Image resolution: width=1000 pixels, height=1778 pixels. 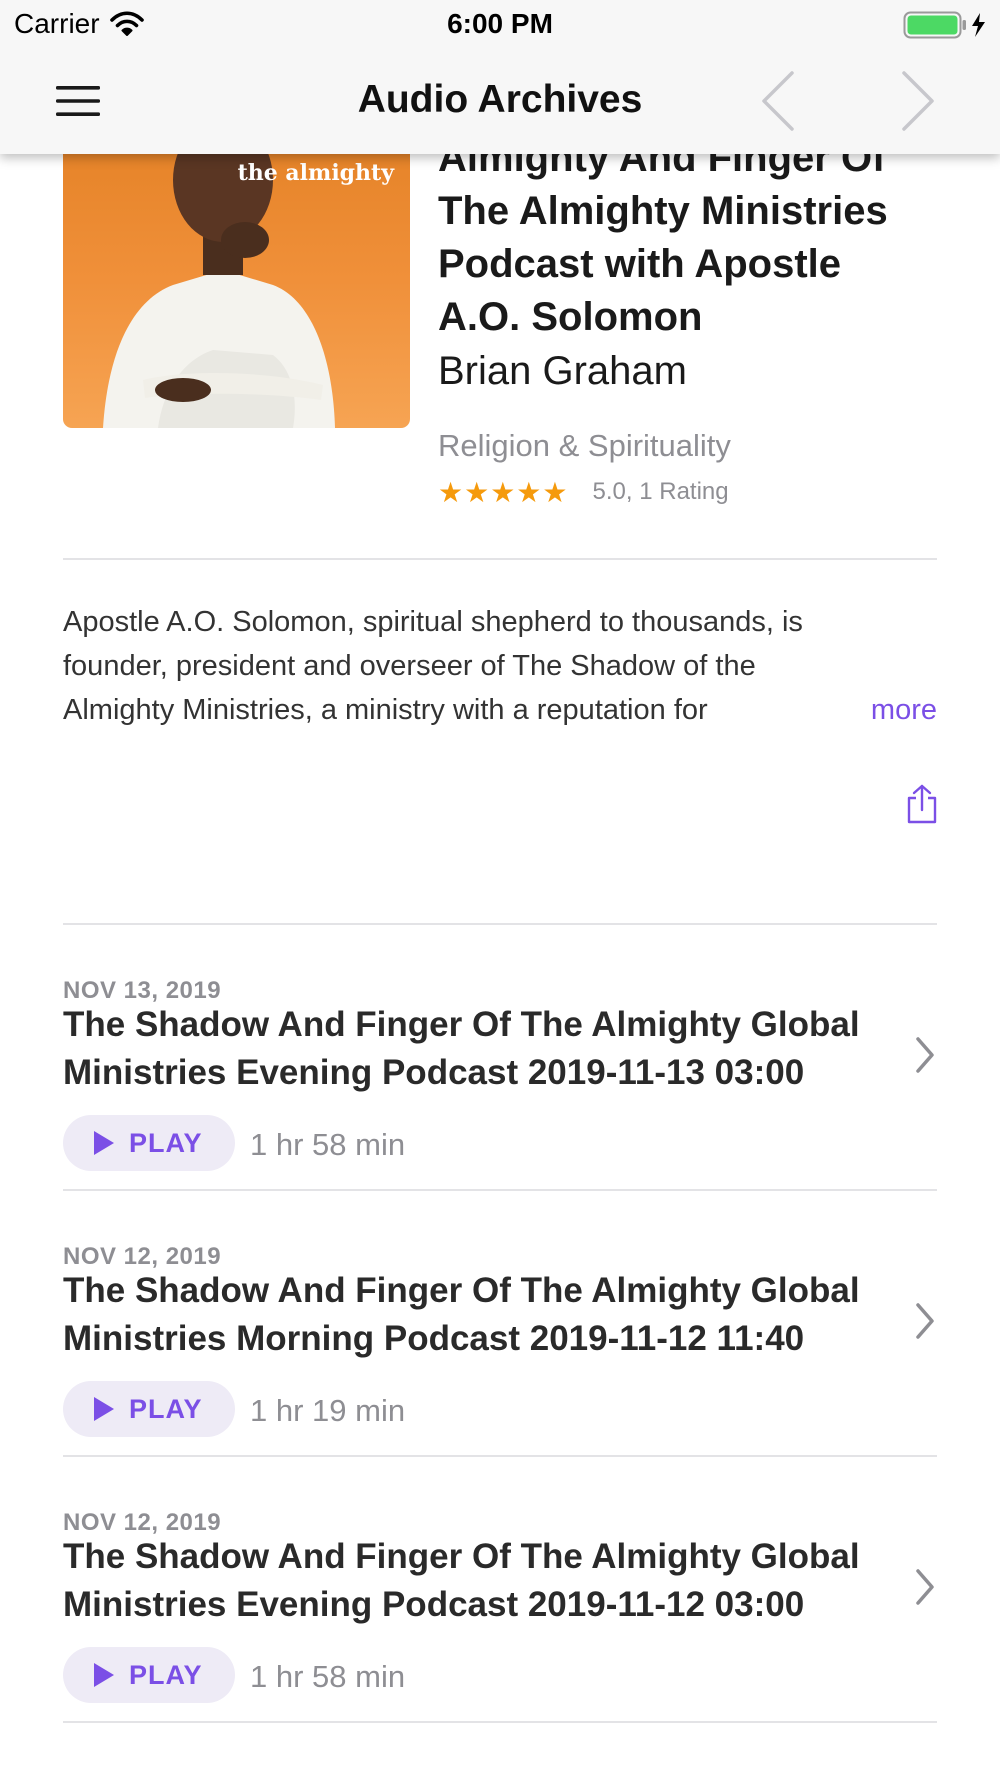 What do you see at coordinates (570, 317) in the screenshot?
I see `podcast-title-line: A.O. Solomon` at bounding box center [570, 317].